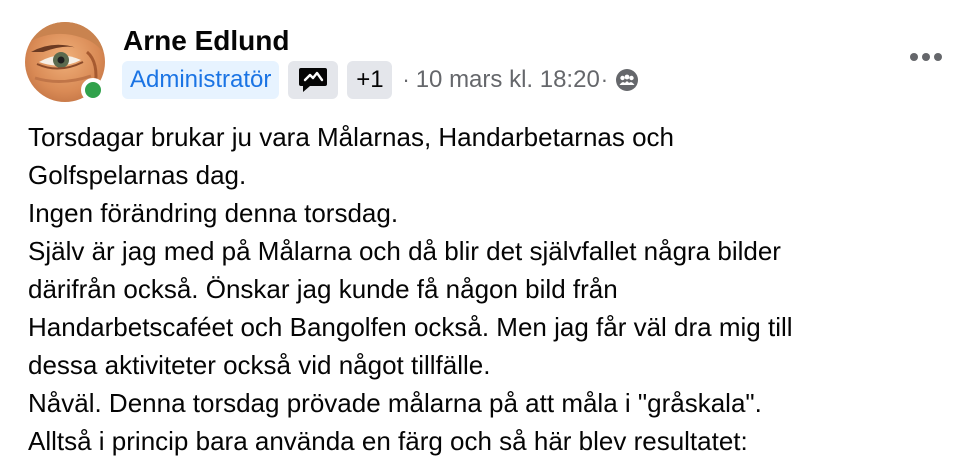 Image resolution: width=976 pixels, height=474 pixels. What do you see at coordinates (370, 80) in the screenshot?
I see `more-badges-count: +1` at bounding box center [370, 80].